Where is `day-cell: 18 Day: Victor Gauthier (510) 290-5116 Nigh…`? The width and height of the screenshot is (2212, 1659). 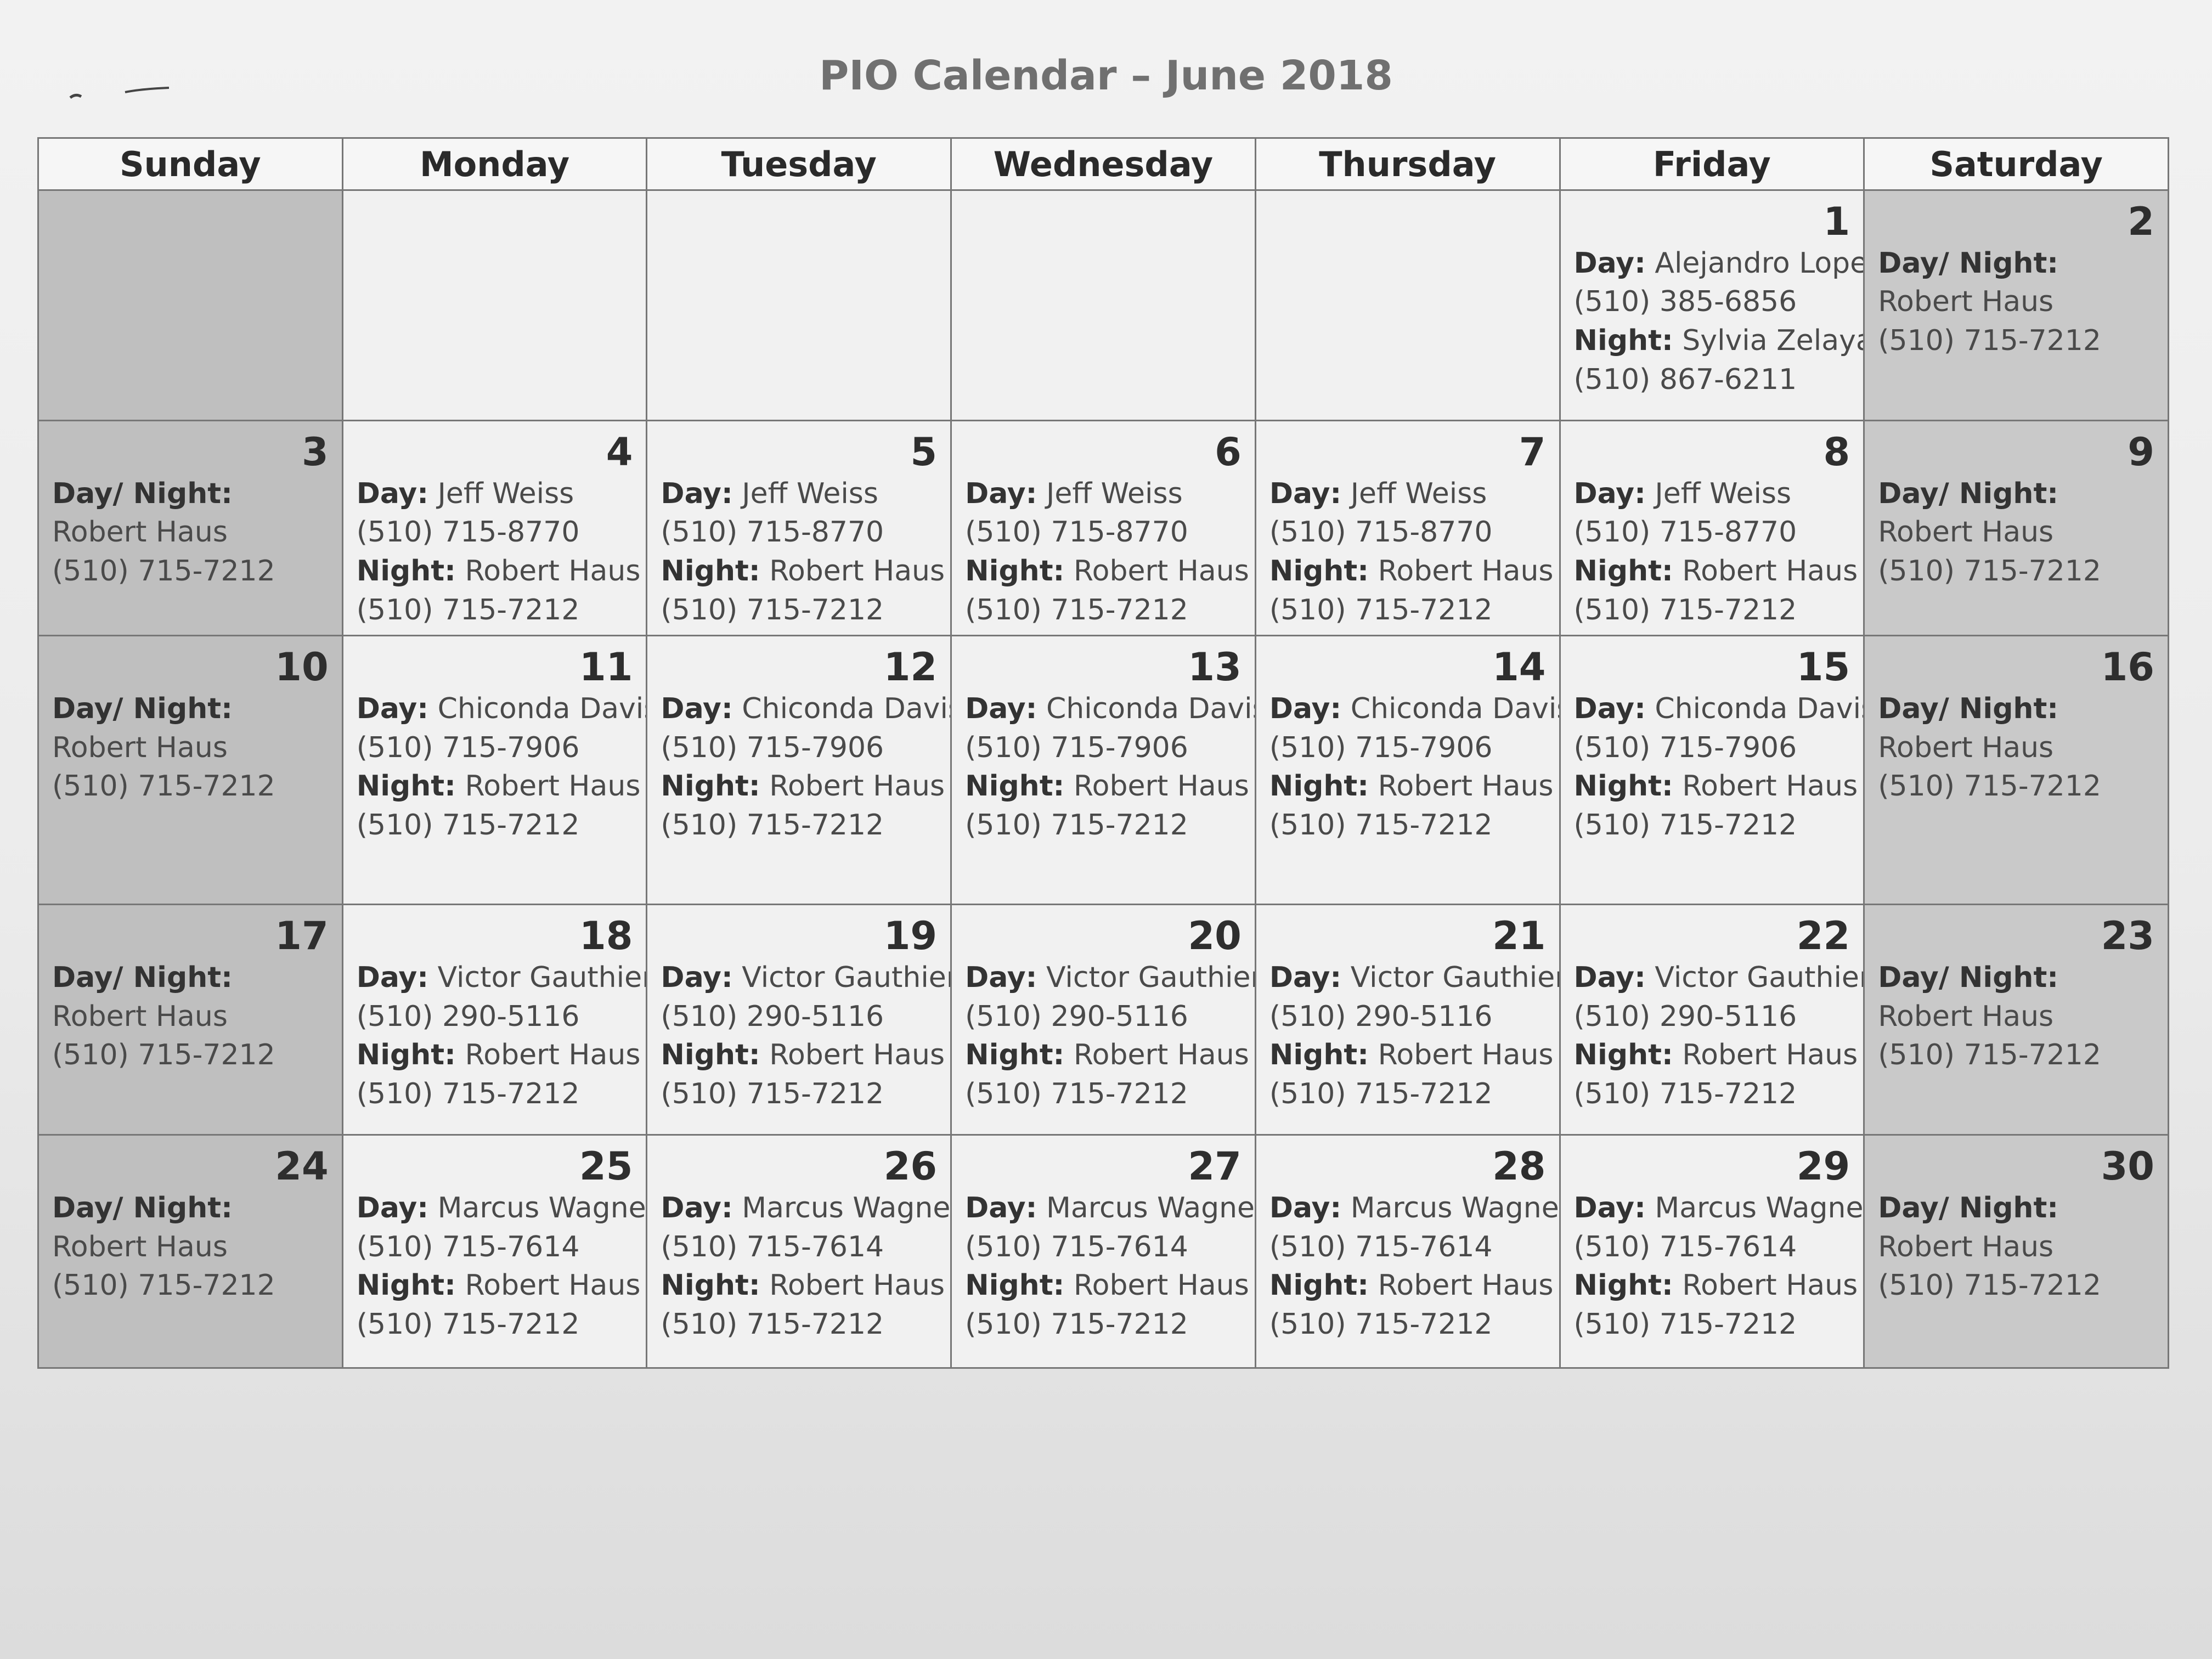
day-cell: 18 Day: Victor Gauthier (510) 290-5116 Nigh… is located at coordinates (495, 1020).